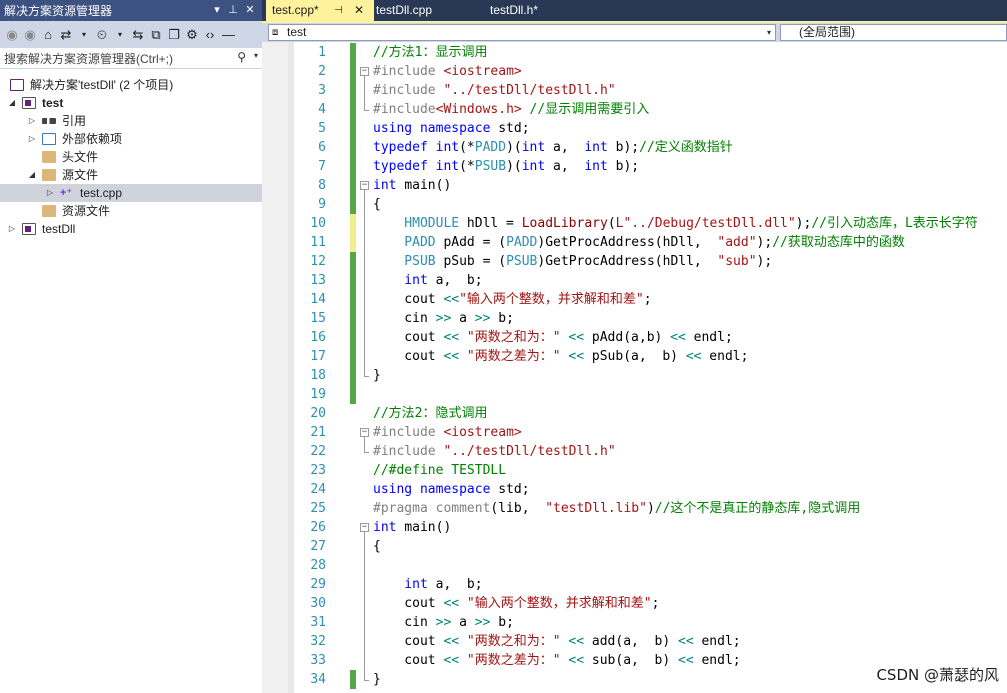 This screenshot has height=693, width=1007. Describe the element at coordinates (522, 32) in the screenshot. I see `project-scope-dropdown: ⧈ test ▾` at that location.